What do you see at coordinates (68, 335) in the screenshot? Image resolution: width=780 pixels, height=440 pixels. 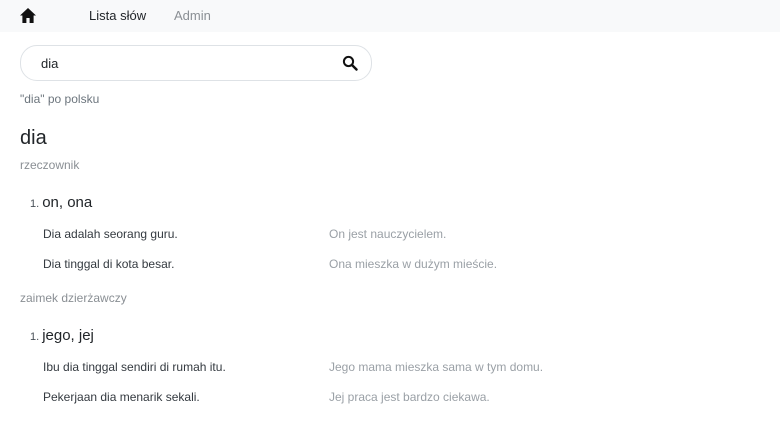 I see `sense-meaning: jego, jej` at bounding box center [68, 335].